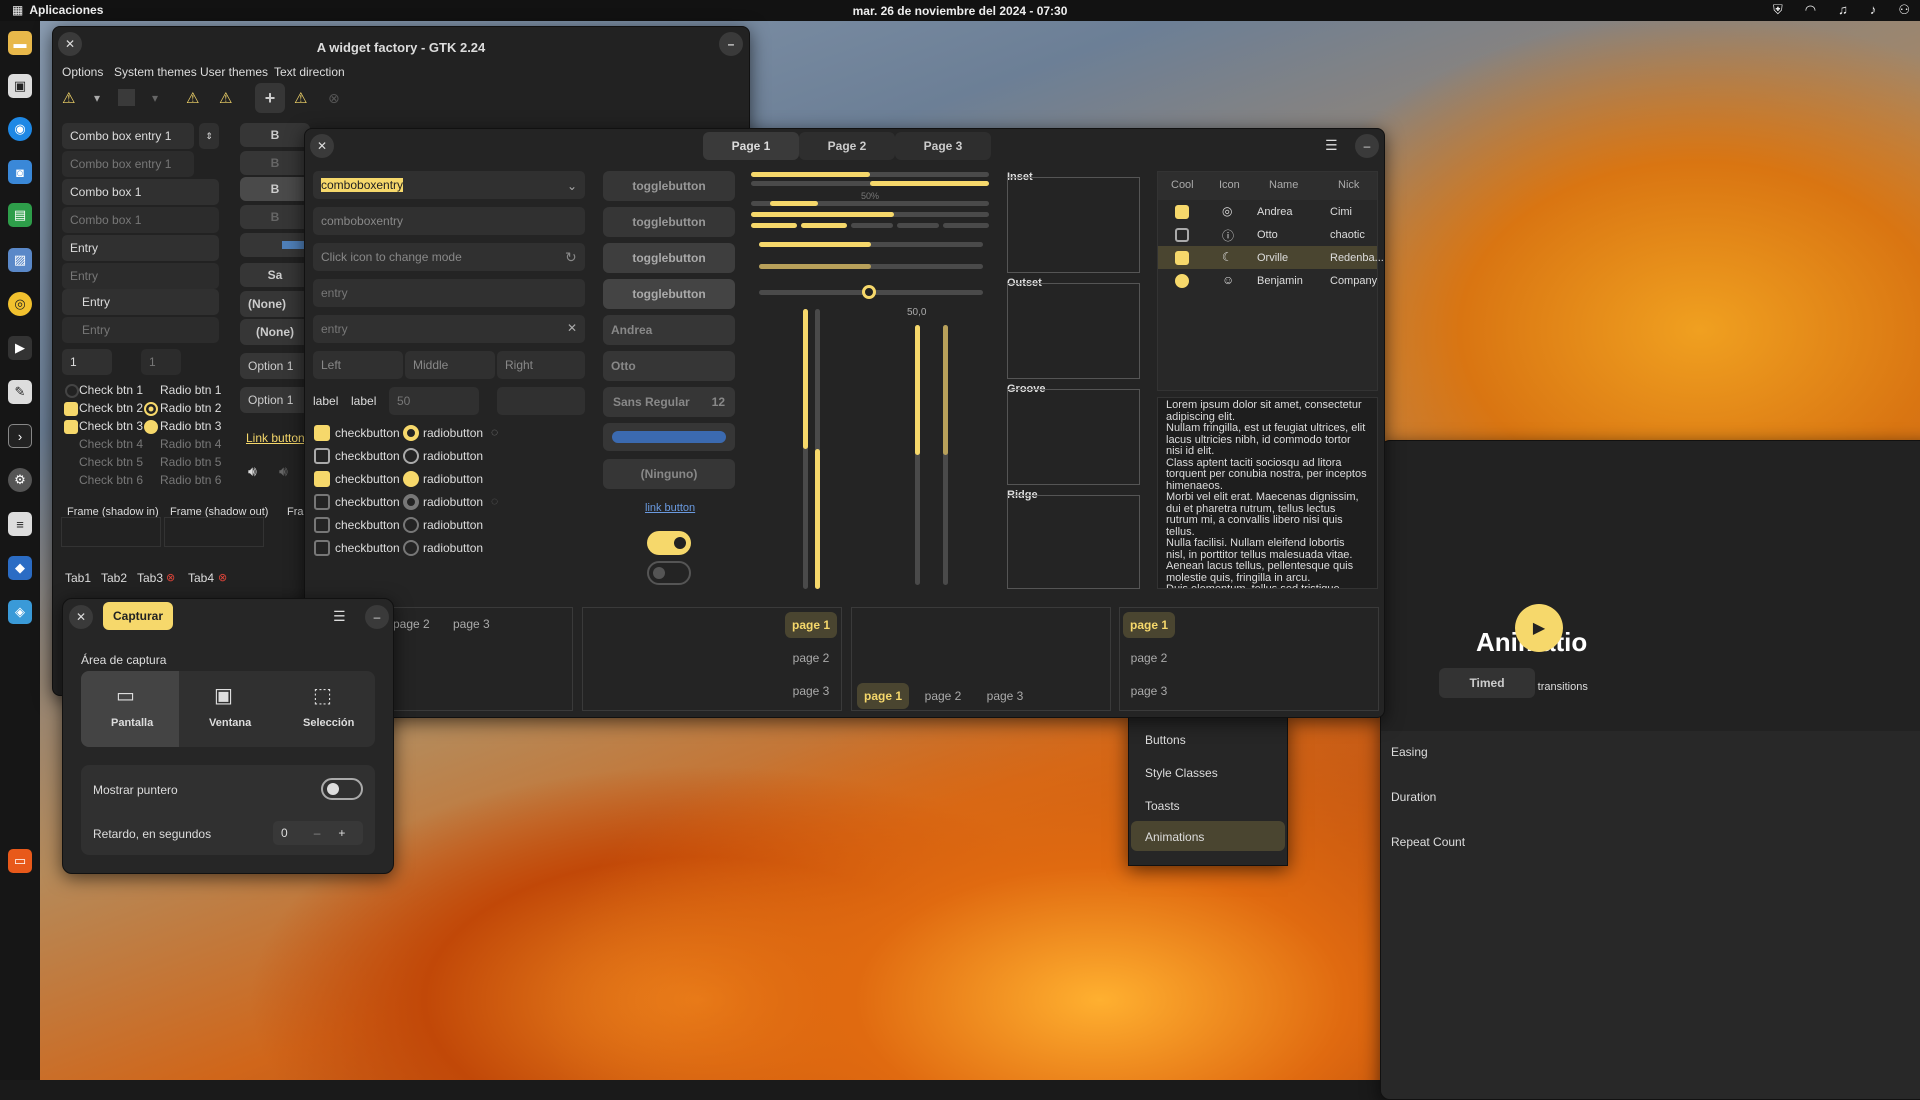 This screenshot has width=1920, height=1100. I want to click on selection-icon: ⬚, so click(322, 695).